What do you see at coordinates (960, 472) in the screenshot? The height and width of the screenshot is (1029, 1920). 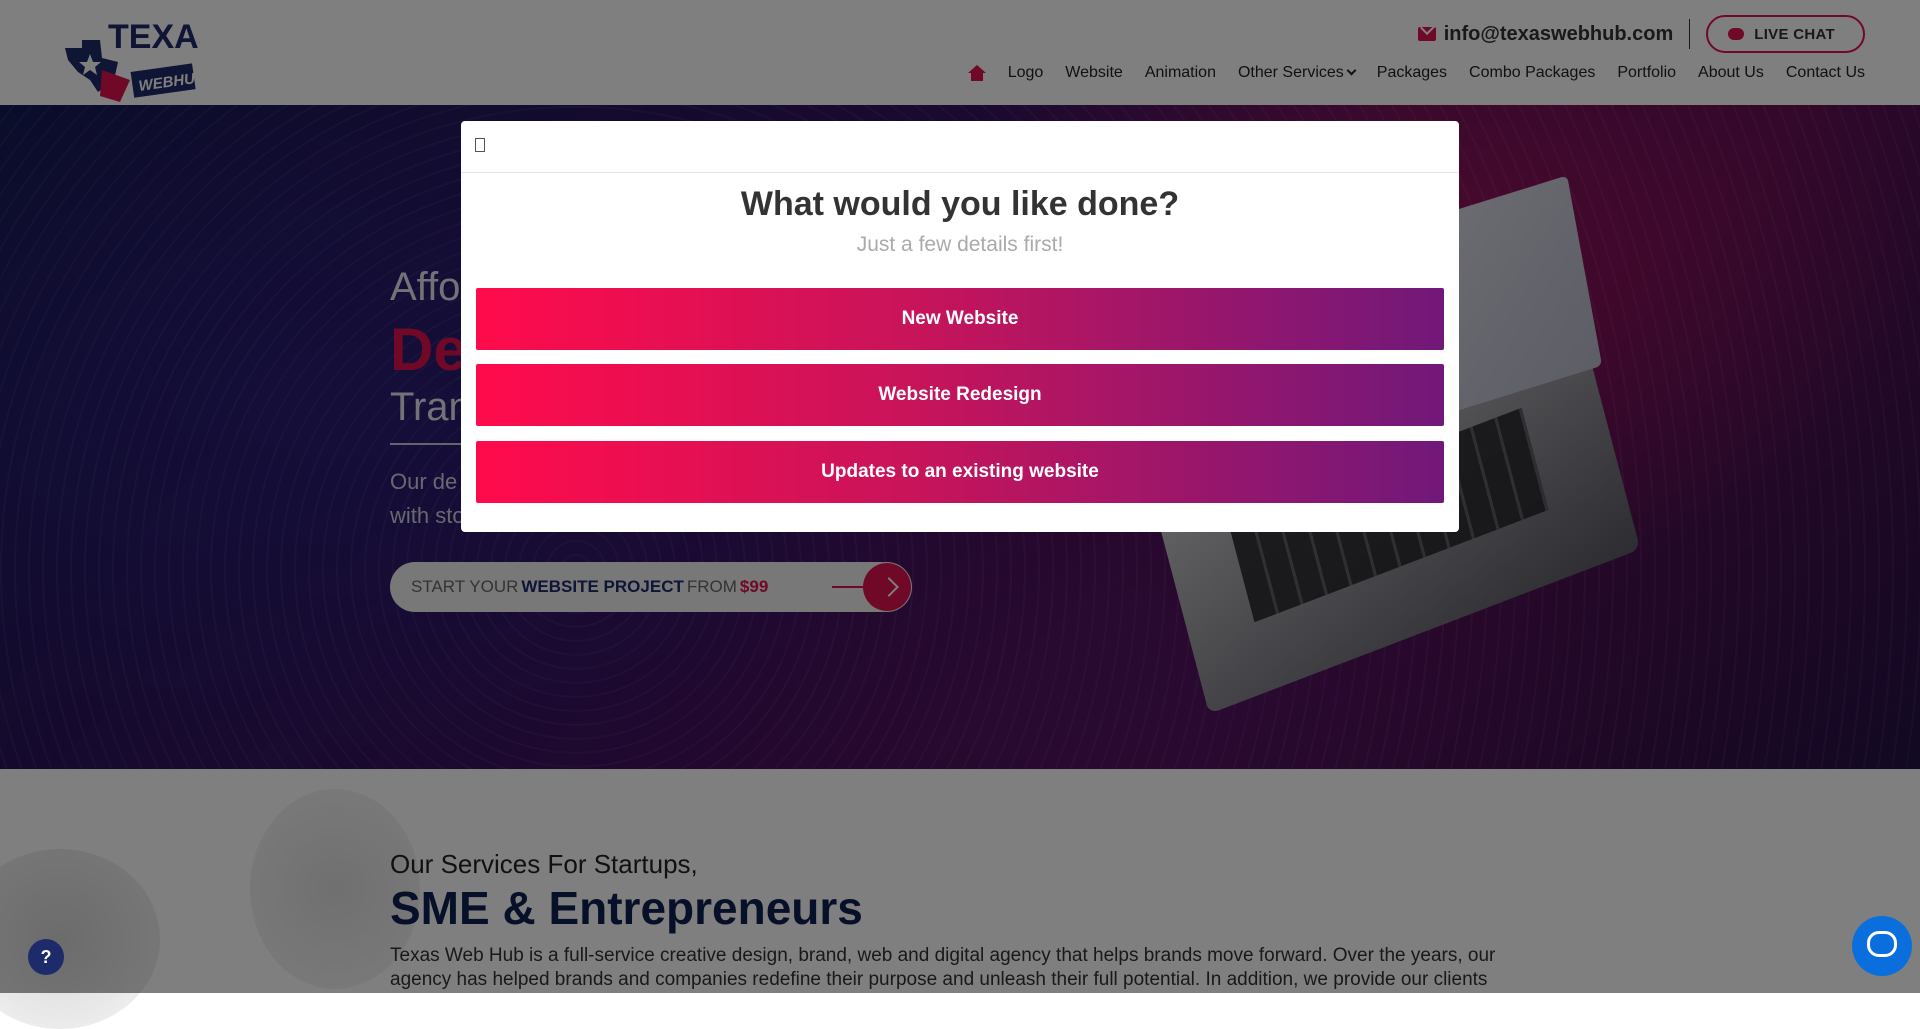 I see `update-existing-website-button: Updates to an existing website` at bounding box center [960, 472].